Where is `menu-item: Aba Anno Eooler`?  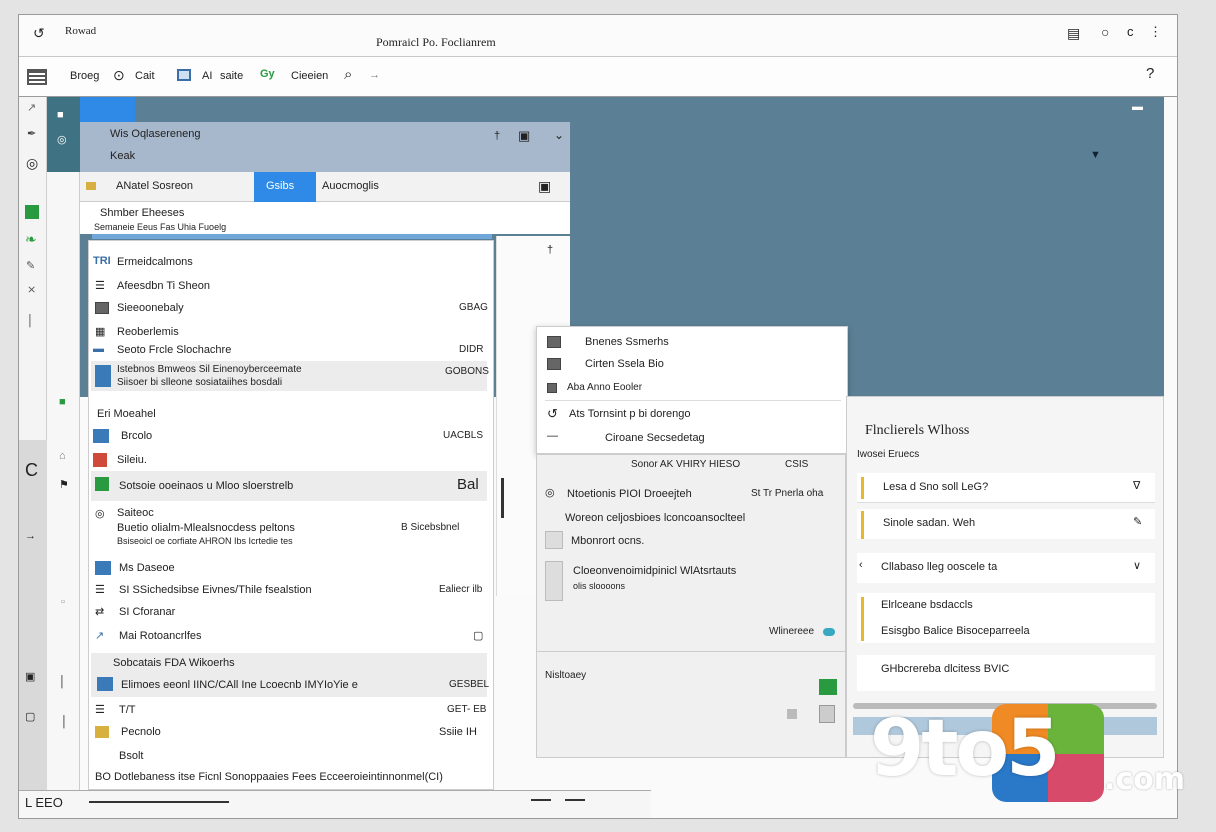
menu-item: Aba Anno Eooler is located at coordinates (692, 388).